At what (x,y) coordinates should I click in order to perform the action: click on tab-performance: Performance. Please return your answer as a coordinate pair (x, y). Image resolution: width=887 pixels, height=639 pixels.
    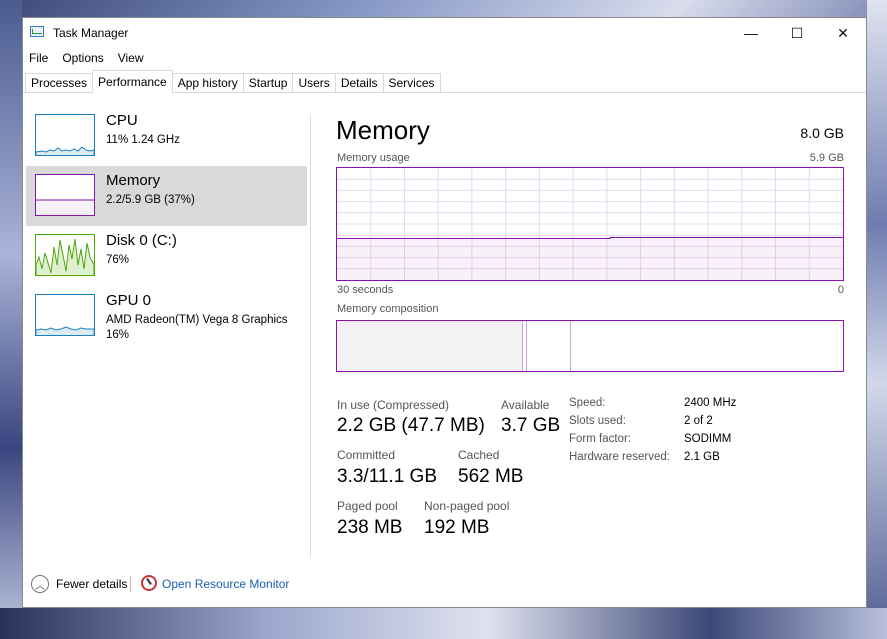
    Looking at the image, I should click on (132, 81).